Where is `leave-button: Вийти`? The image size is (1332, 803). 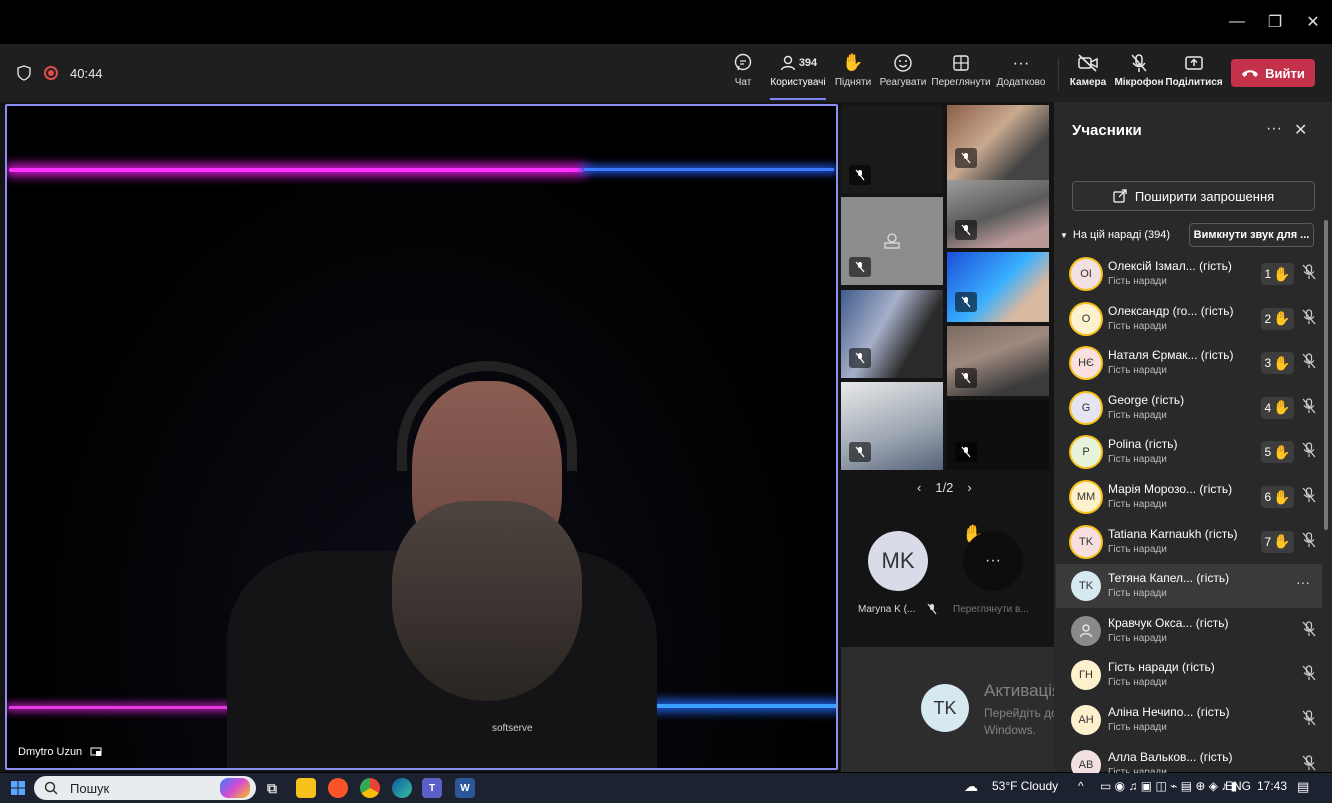 leave-button: Вийти is located at coordinates (1273, 73).